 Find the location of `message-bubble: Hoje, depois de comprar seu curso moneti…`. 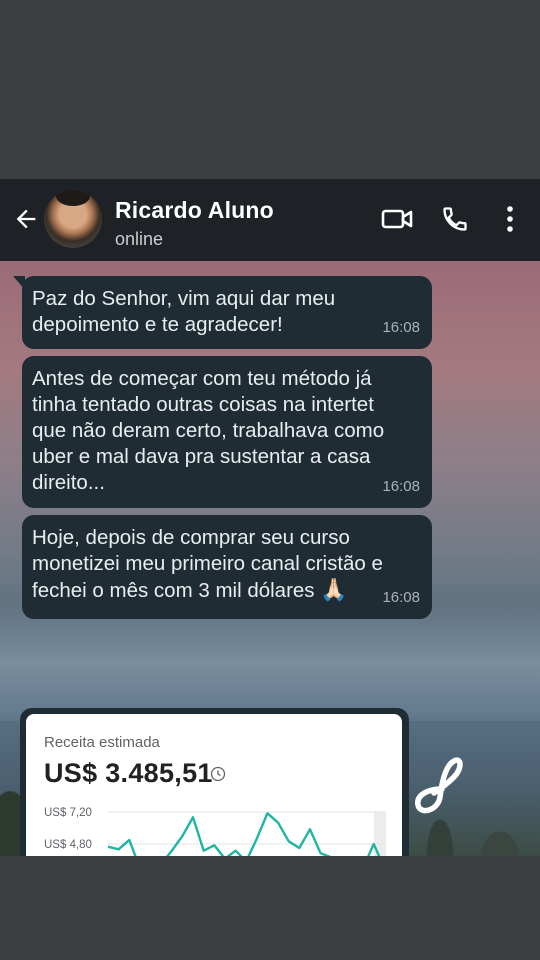

message-bubble: Hoje, depois de comprar seu curso moneti… is located at coordinates (227, 567).